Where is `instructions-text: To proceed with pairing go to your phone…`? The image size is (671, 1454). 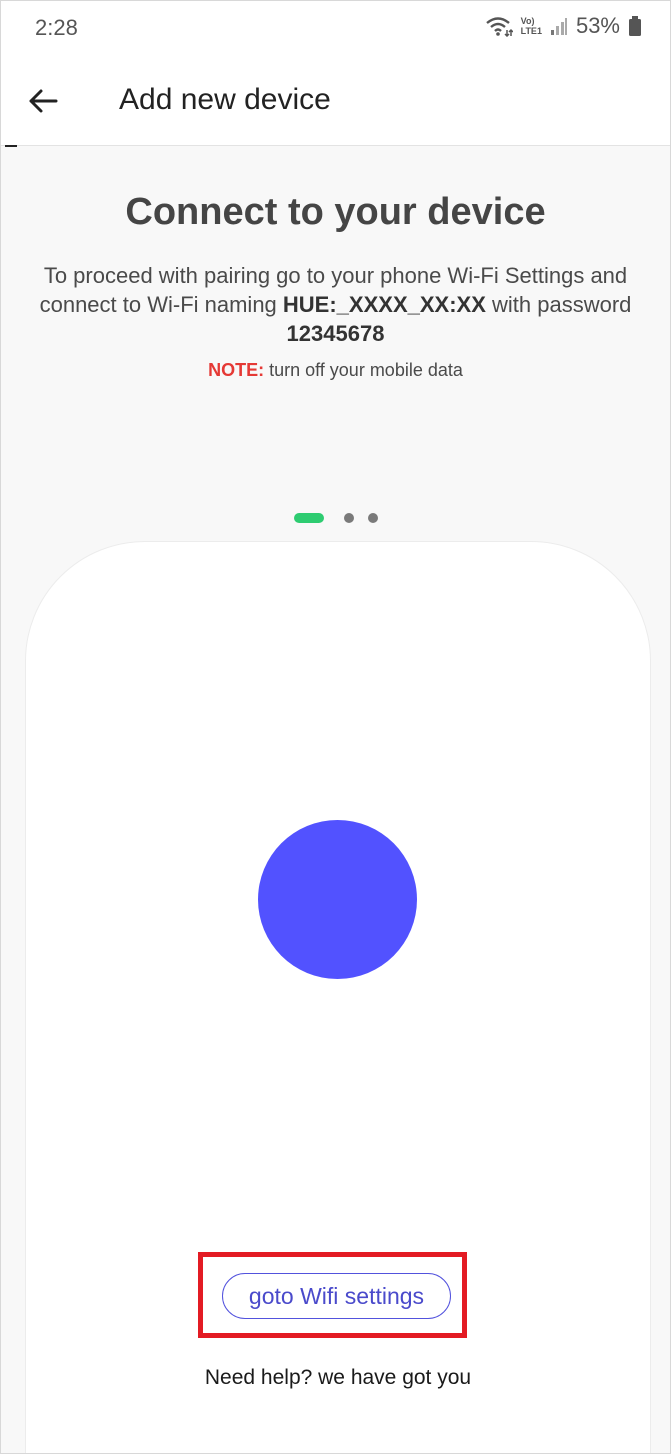 instructions-text: To proceed with pairing go to your phone… is located at coordinates (335, 304).